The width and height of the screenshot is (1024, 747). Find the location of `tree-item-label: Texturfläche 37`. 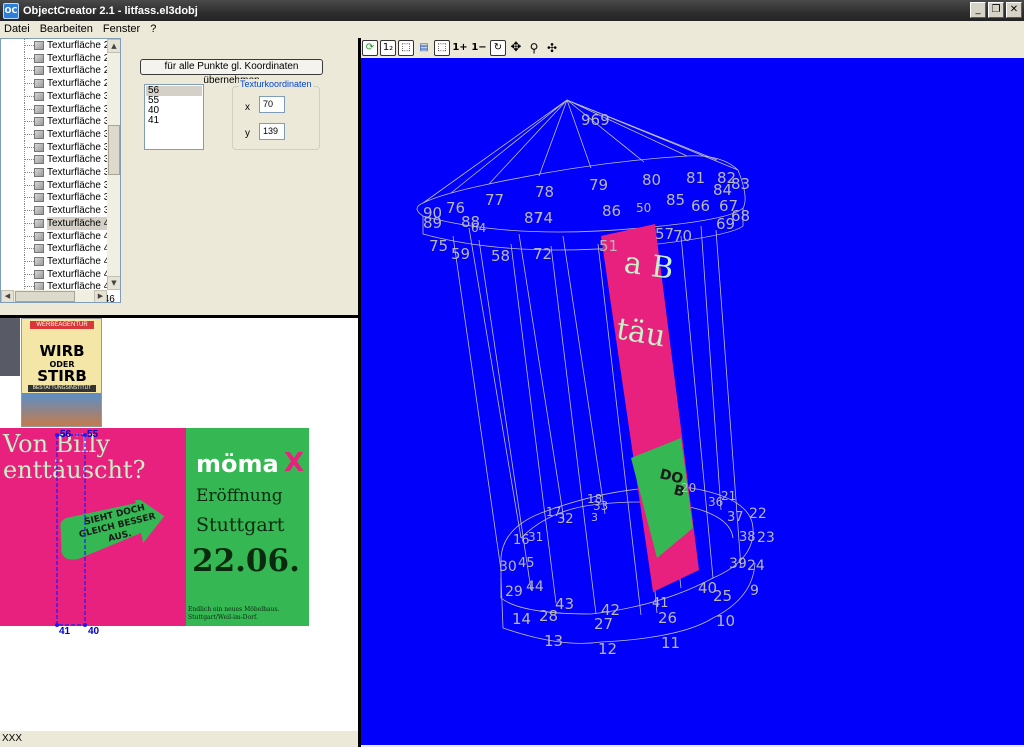

tree-item-label: Texturfläche 37 is located at coordinates (81, 185).